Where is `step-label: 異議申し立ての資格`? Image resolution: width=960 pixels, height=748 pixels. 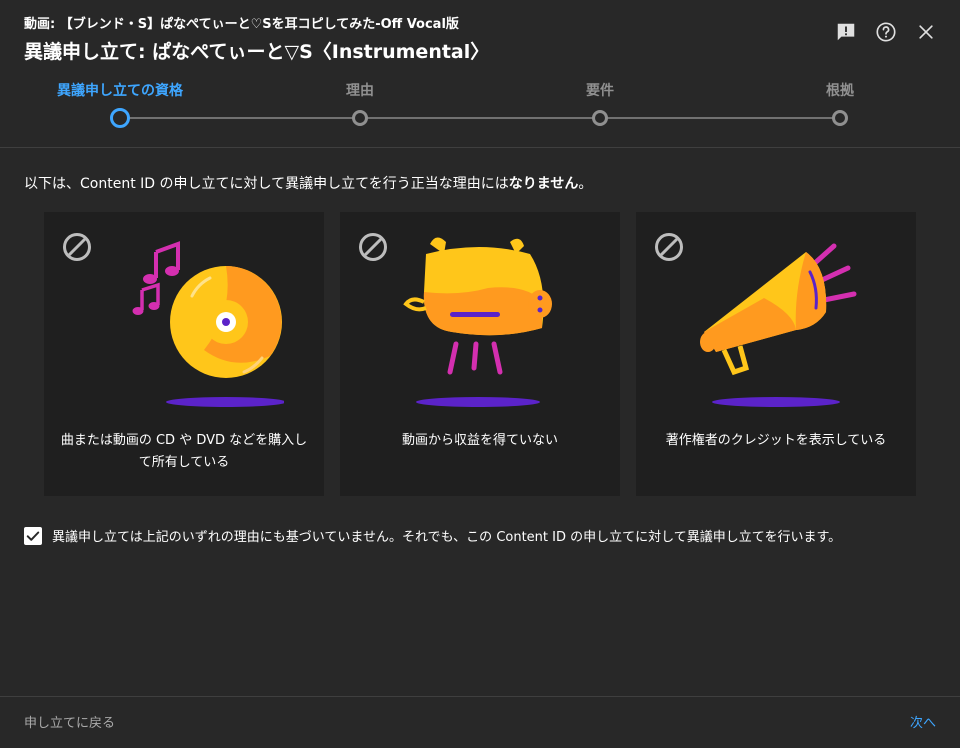
step-label: 異議申し立ての資格 is located at coordinates (120, 91).